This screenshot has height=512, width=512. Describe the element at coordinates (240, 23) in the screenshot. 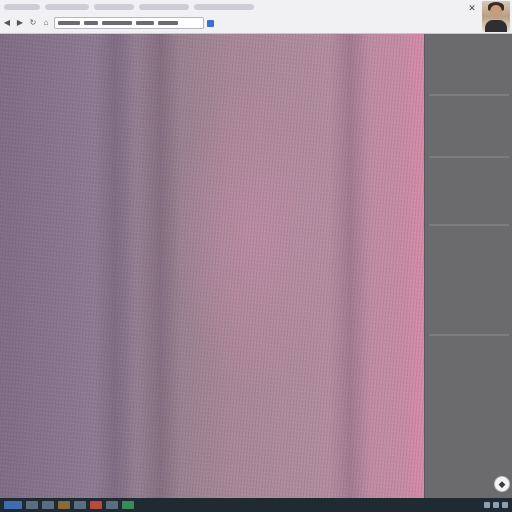

I see `navigation-row: ◀ ▶ ↻ ⌂` at that location.